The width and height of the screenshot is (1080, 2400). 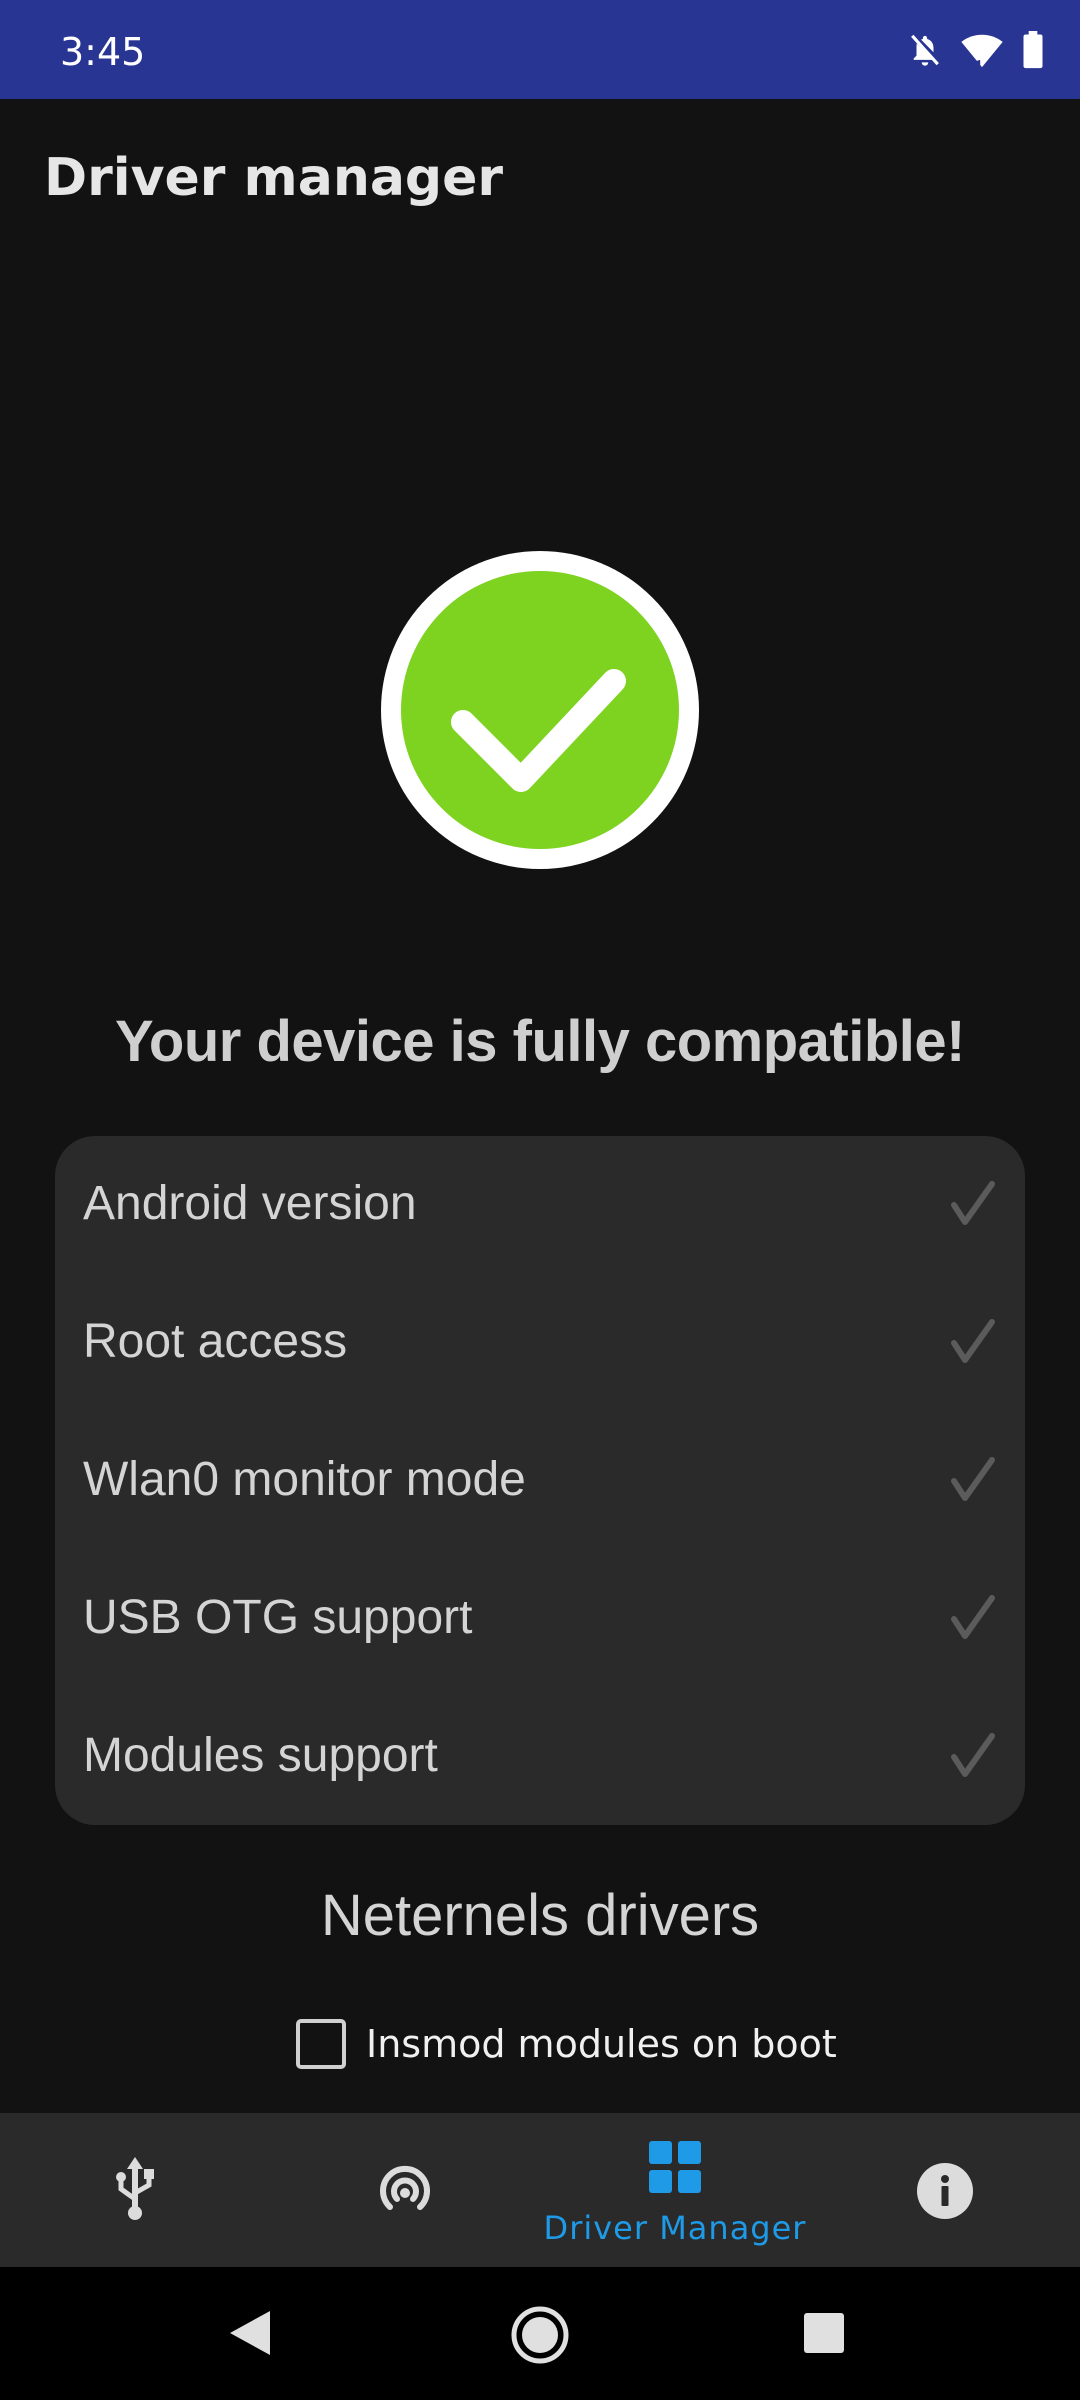 I want to click on check-row-root-access: Root access, so click(x=540, y=1343).